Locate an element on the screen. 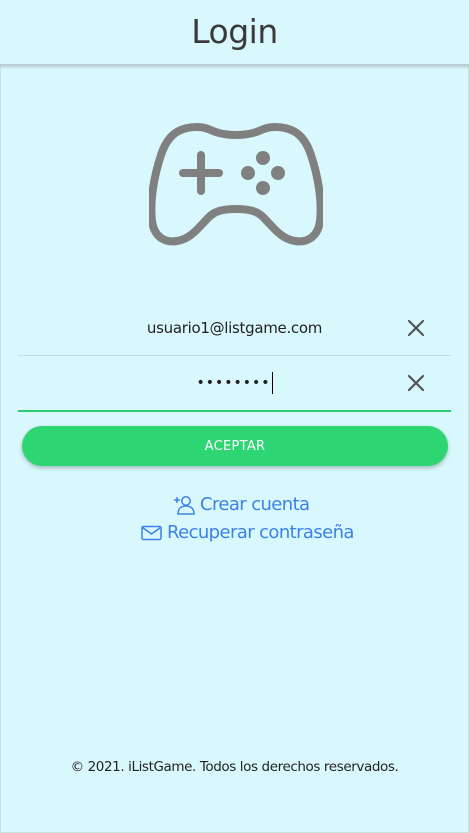 The width and height of the screenshot is (469, 833). clear-email-button is located at coordinates (416, 328).